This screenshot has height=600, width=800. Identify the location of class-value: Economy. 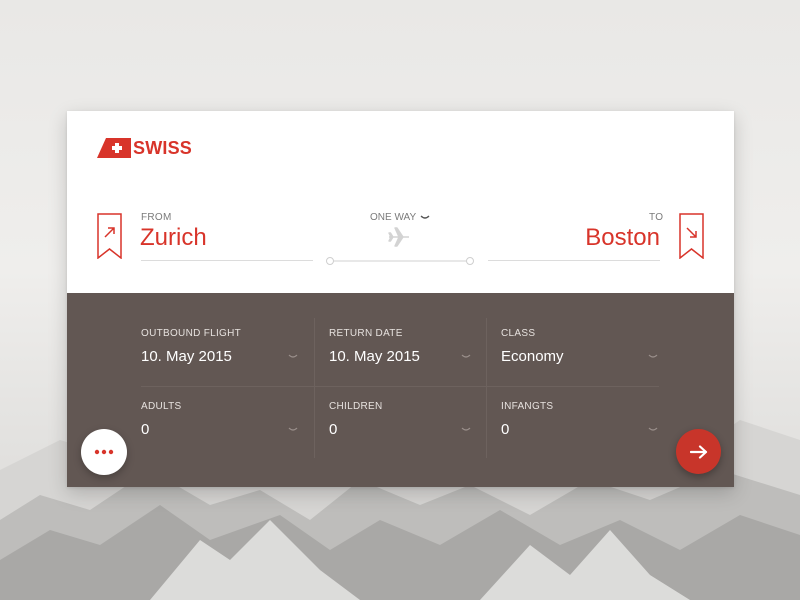
(532, 356).